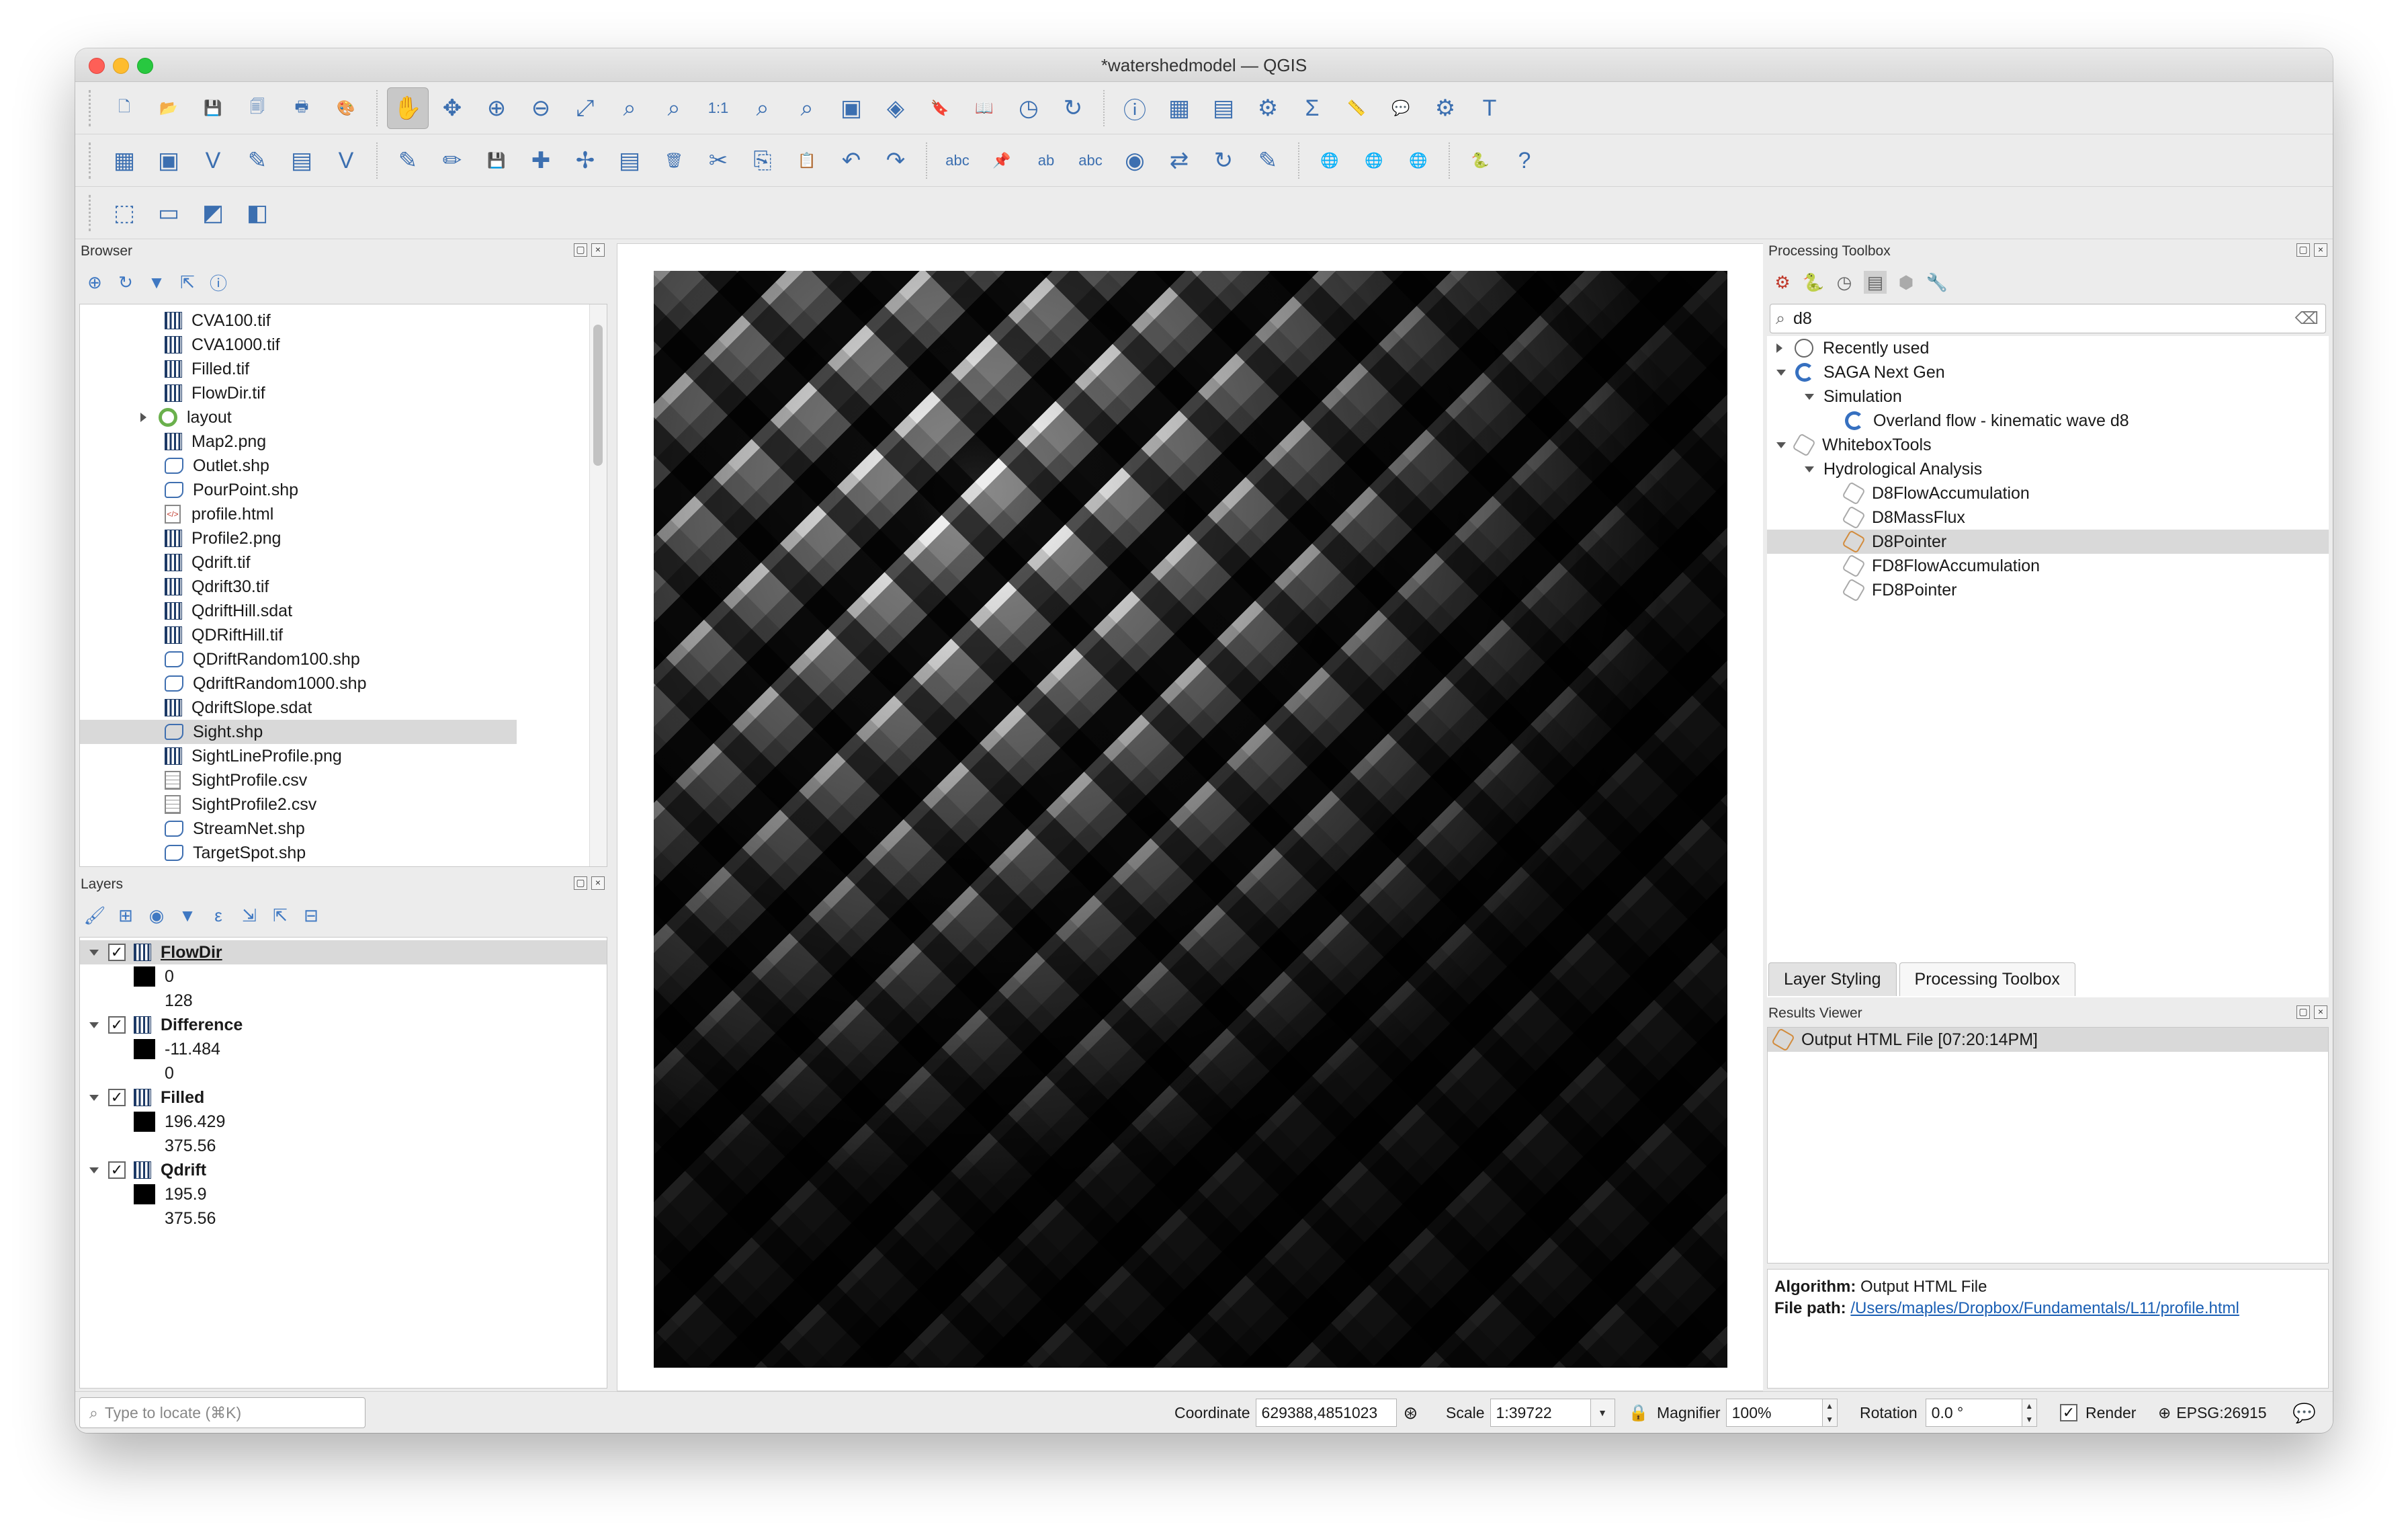 Image resolution: width=2408 pixels, height=1531 pixels. Describe the element at coordinates (1223, 108) in the screenshot. I see `statistical-summary-icon: ▤` at that location.